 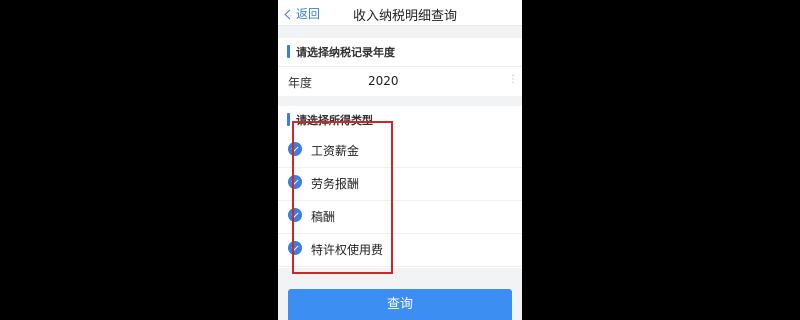 I want to click on year-section-title: 请选择纳税记录年度, so click(x=345, y=52).